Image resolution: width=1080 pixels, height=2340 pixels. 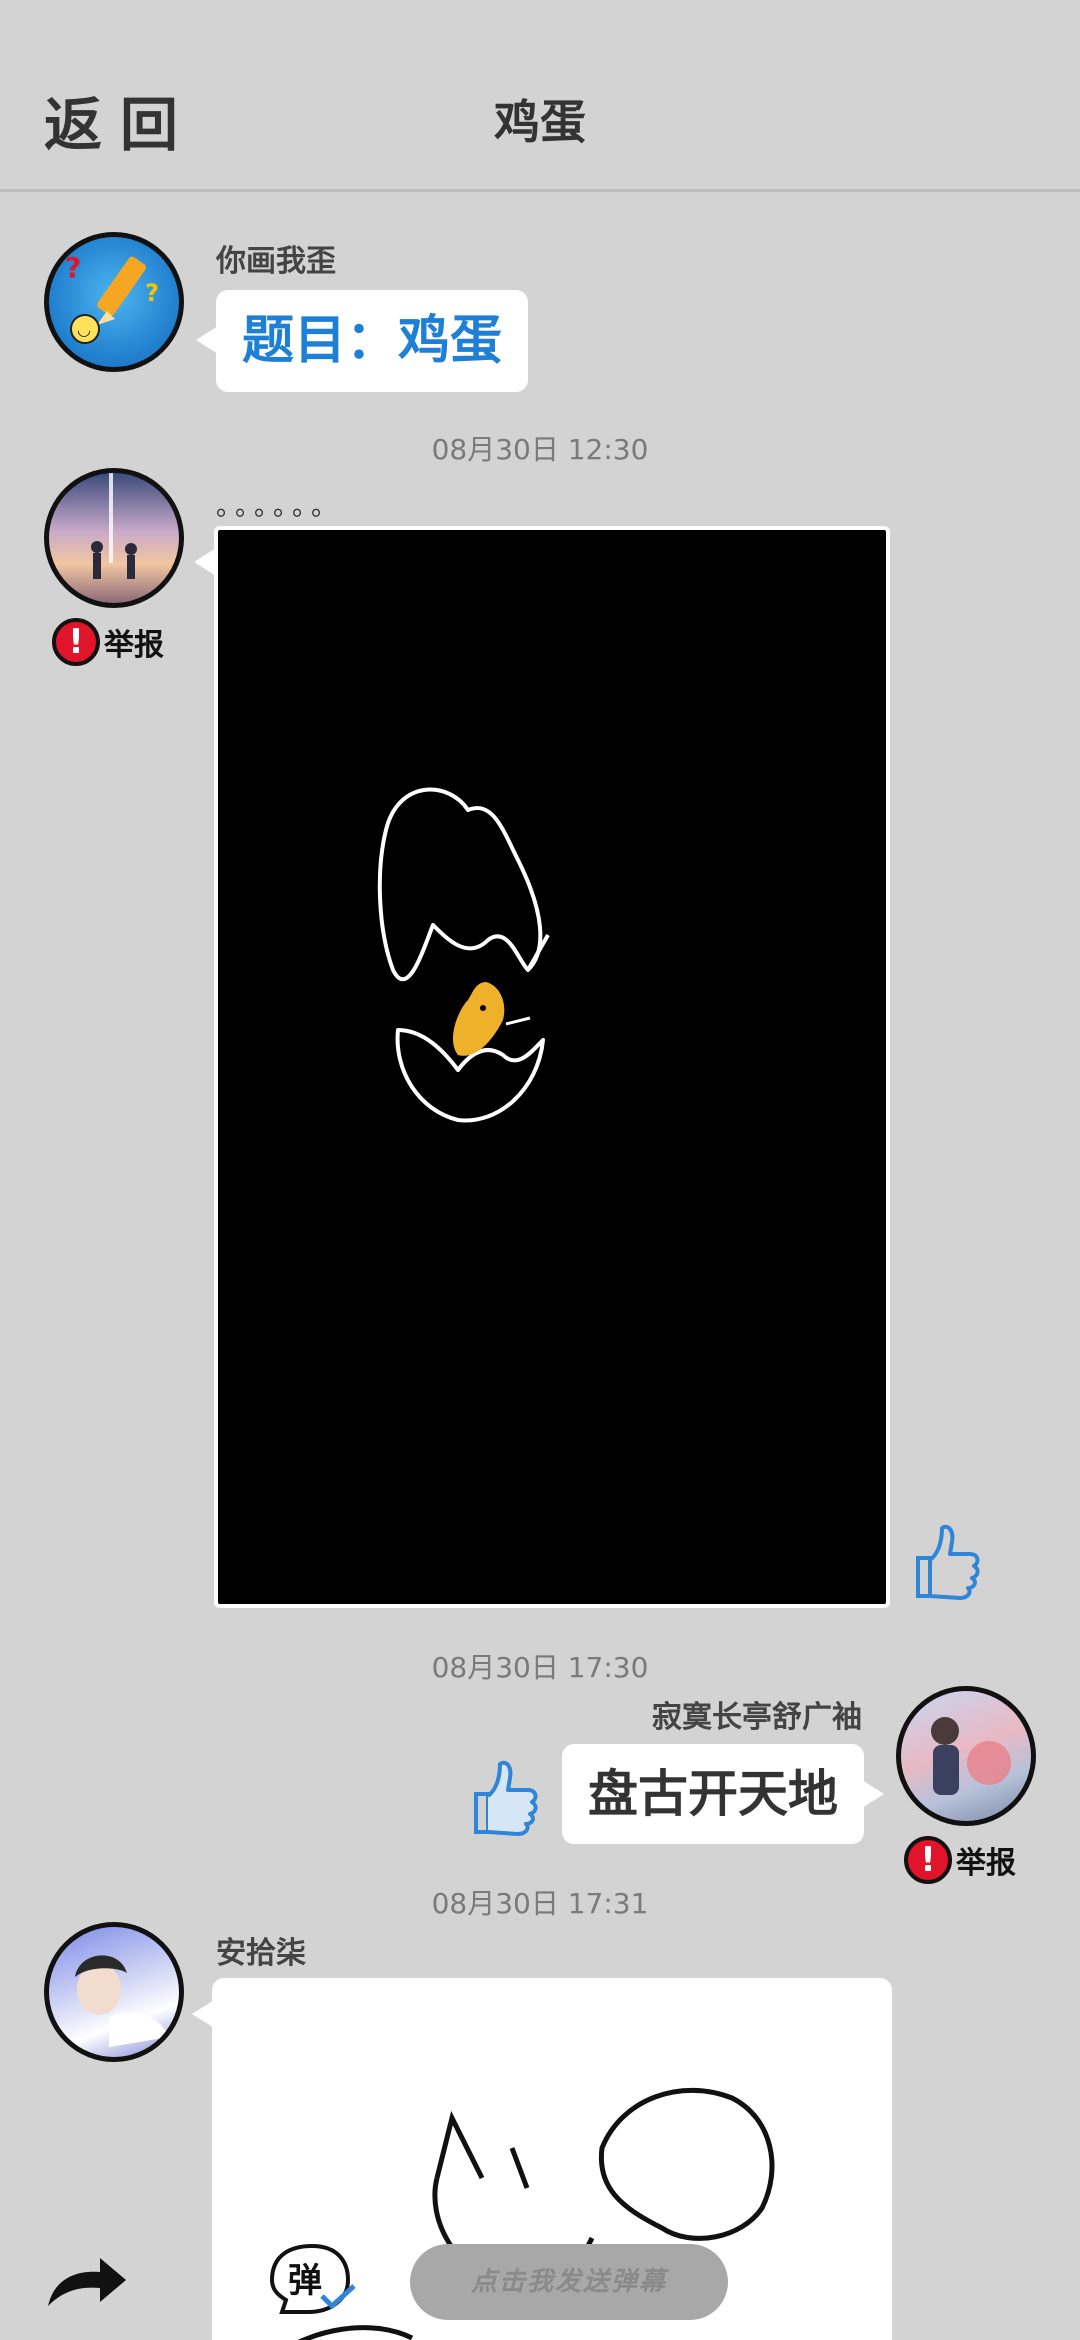 I want to click on sender-name: 你画我歪, so click(x=276, y=261).